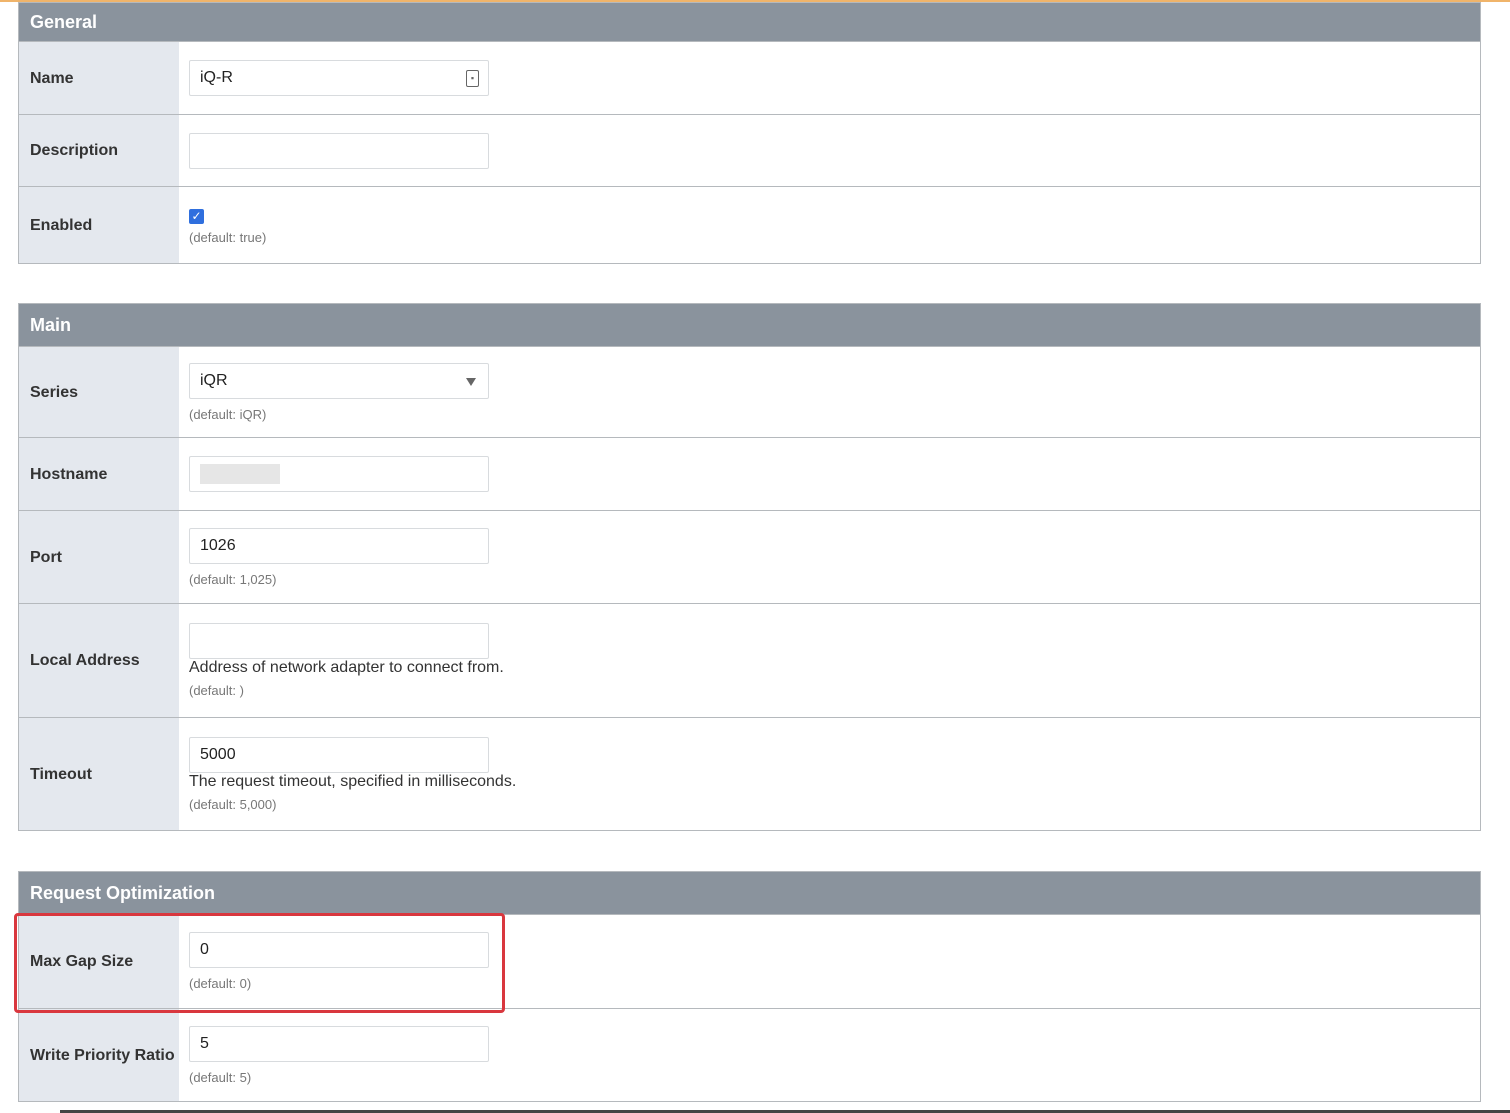 The height and width of the screenshot is (1113, 1510). What do you see at coordinates (228, 414) in the screenshot?
I see `default-hint: (default: iQR)` at bounding box center [228, 414].